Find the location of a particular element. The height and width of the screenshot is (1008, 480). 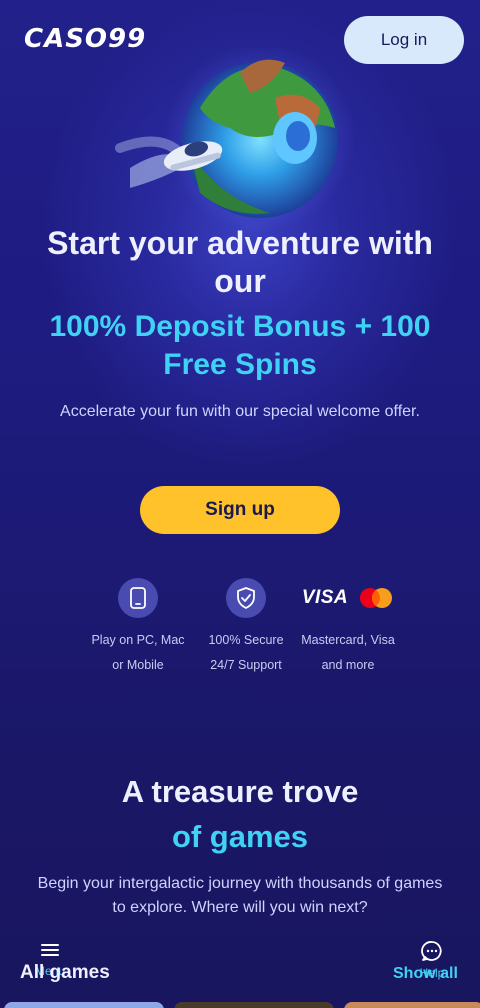

mobile-icon is located at coordinates (138, 598).